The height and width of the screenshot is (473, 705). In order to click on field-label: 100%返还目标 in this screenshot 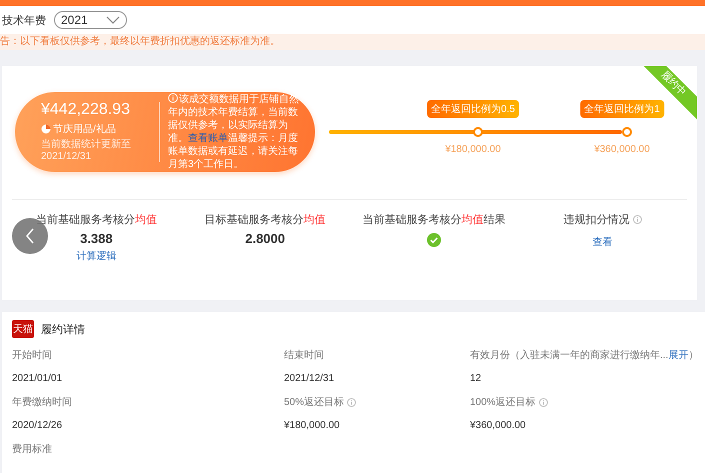, I will do `click(503, 402)`.